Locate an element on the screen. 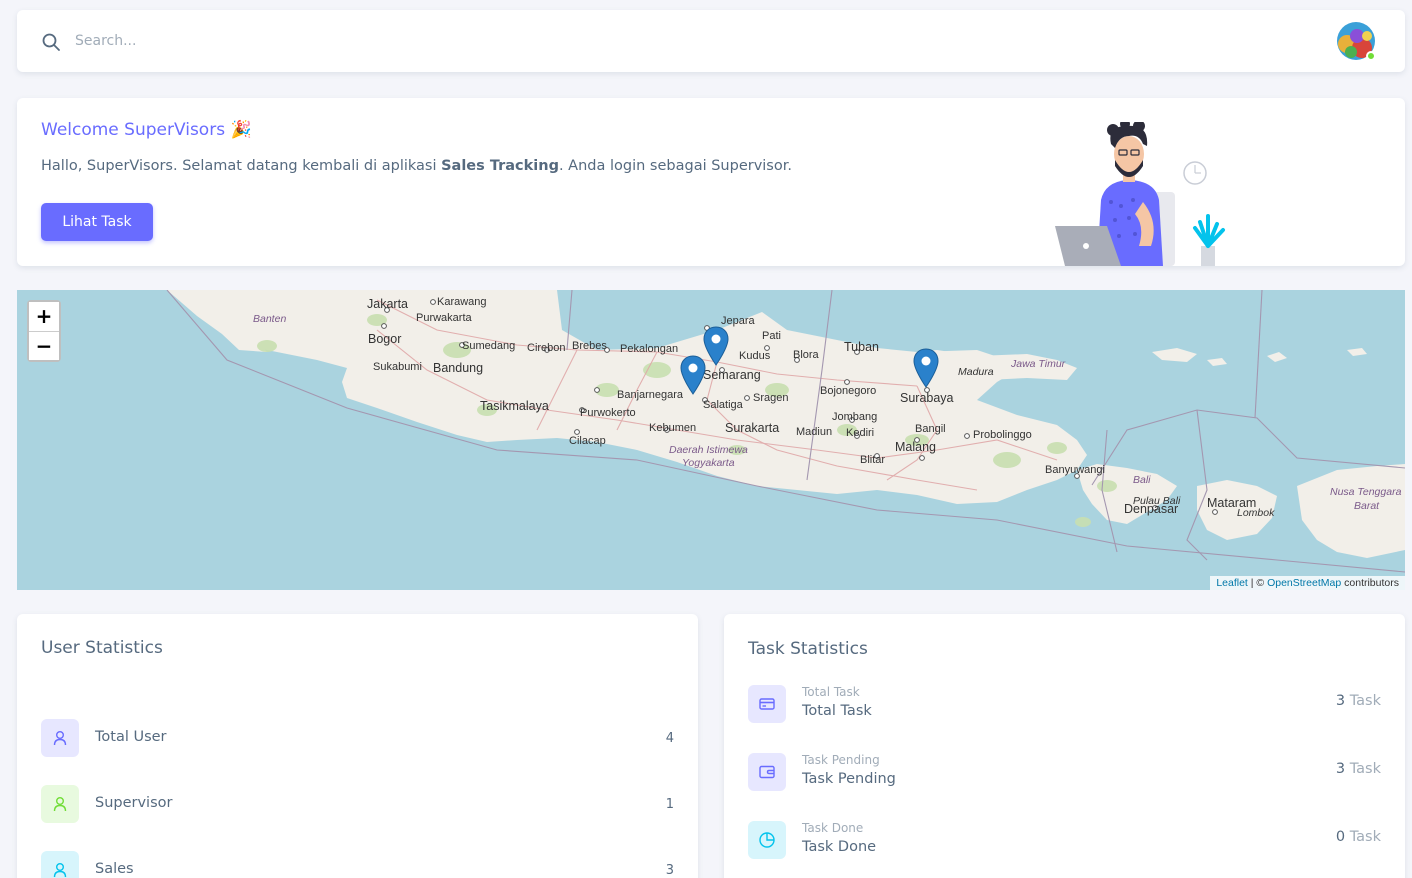 Image resolution: width=1412 pixels, height=878 pixels. task-count: 0 Task is located at coordinates (1358, 837).